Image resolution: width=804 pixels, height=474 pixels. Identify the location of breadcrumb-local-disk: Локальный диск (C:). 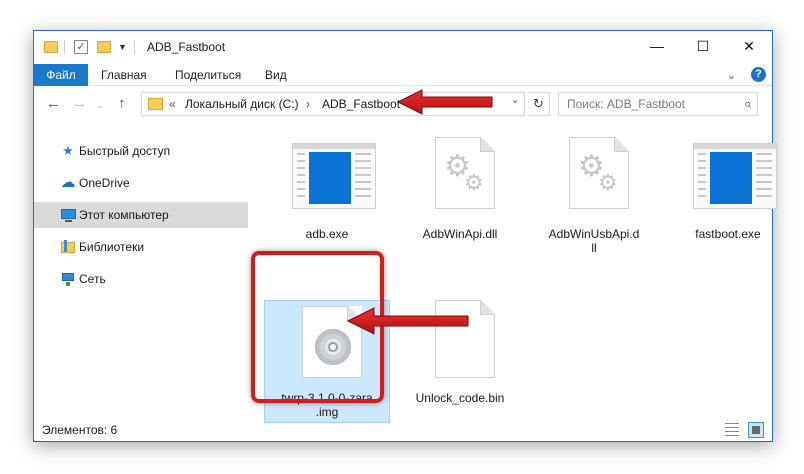
(242, 104).